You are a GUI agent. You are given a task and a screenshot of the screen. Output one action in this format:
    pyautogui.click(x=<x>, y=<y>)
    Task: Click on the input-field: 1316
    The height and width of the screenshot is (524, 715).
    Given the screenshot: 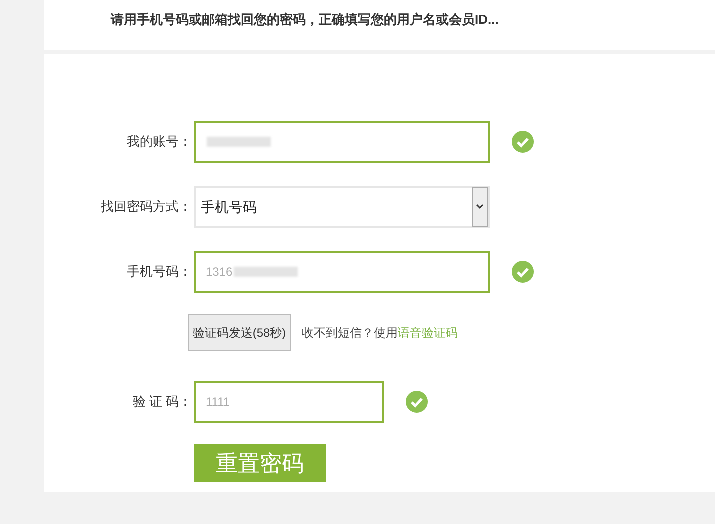 What is the action you would take?
    pyautogui.click(x=342, y=272)
    